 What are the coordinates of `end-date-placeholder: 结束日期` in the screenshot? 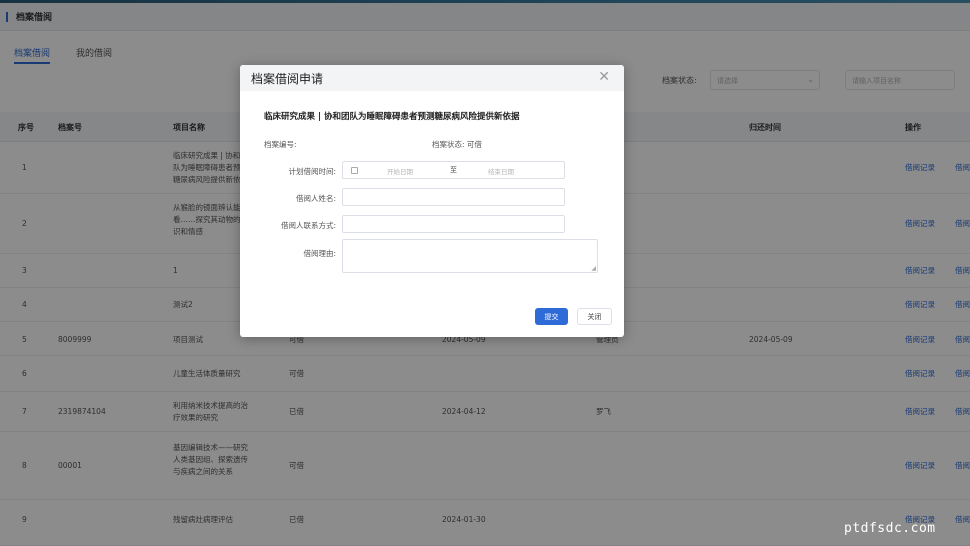 It's located at (501, 172).